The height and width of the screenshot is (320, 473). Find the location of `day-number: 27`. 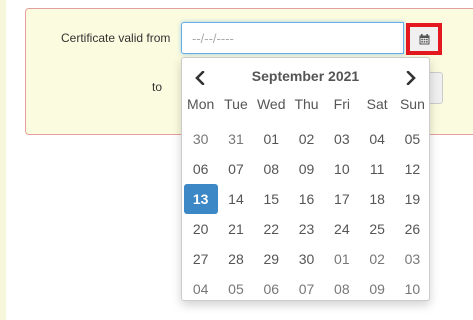

day-number: 27 is located at coordinates (200, 259).